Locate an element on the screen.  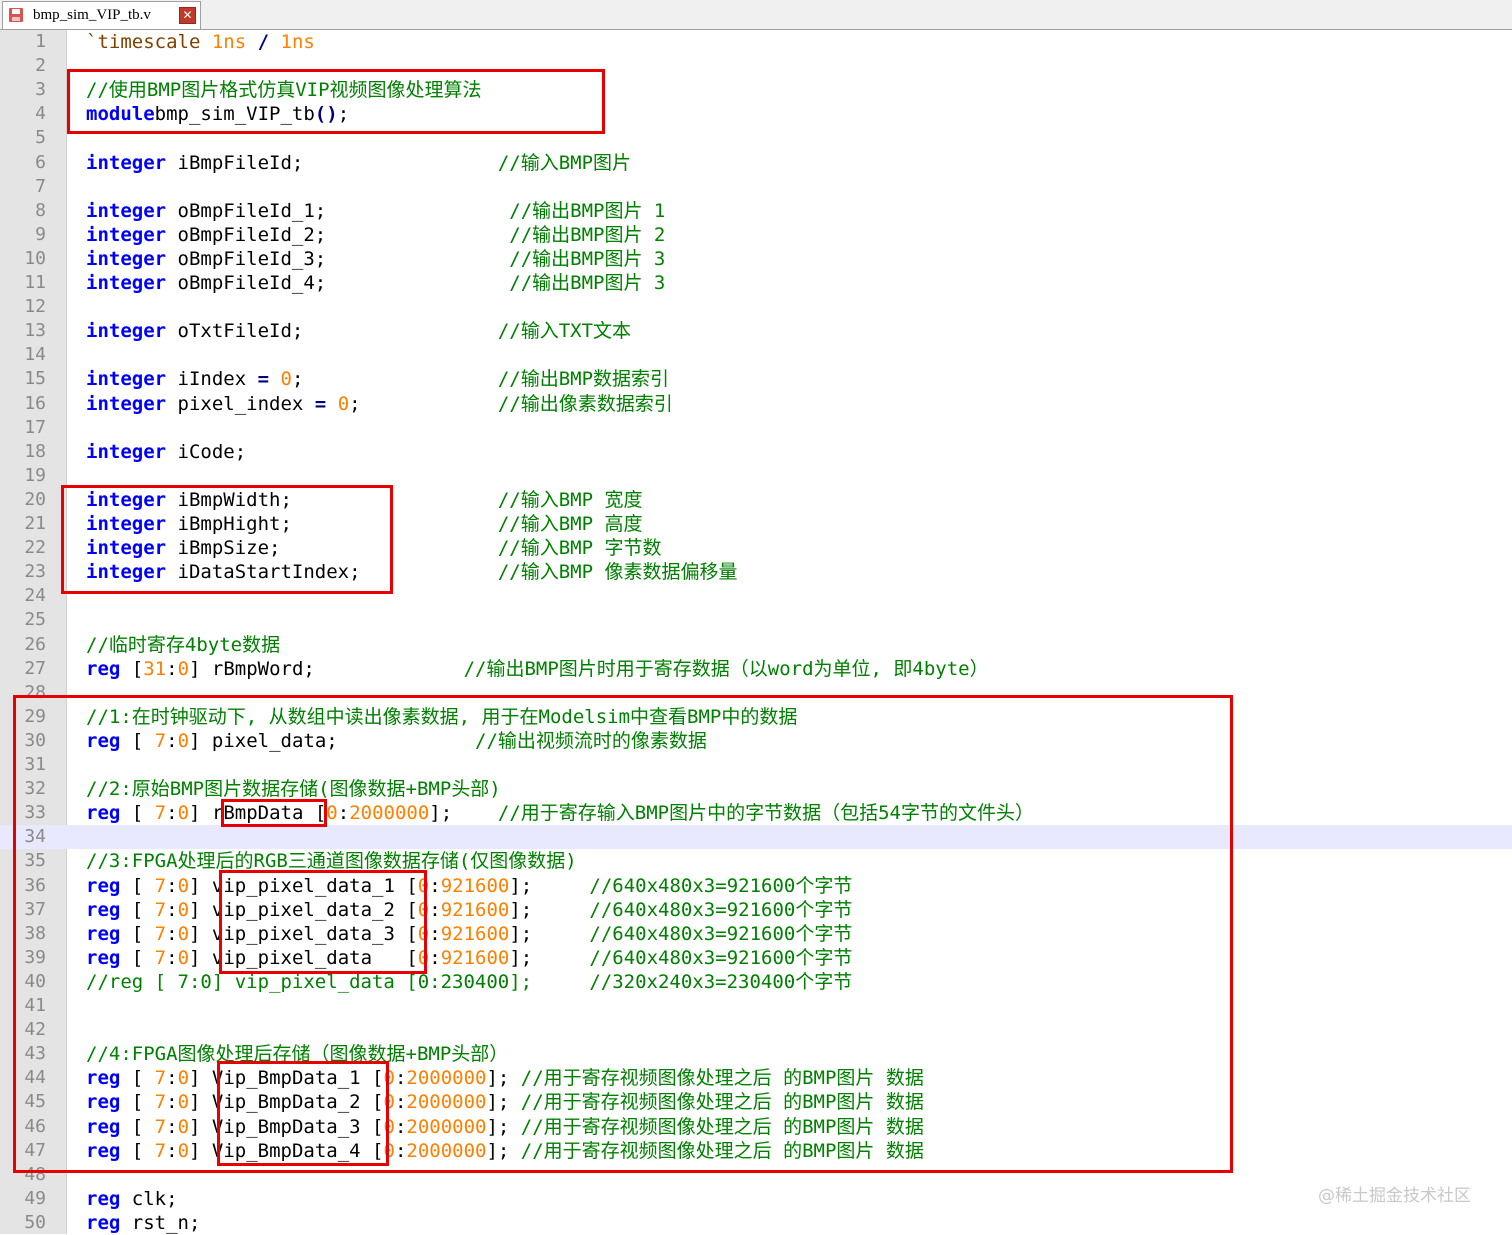
code-line: 24 is located at coordinates (756, 596).